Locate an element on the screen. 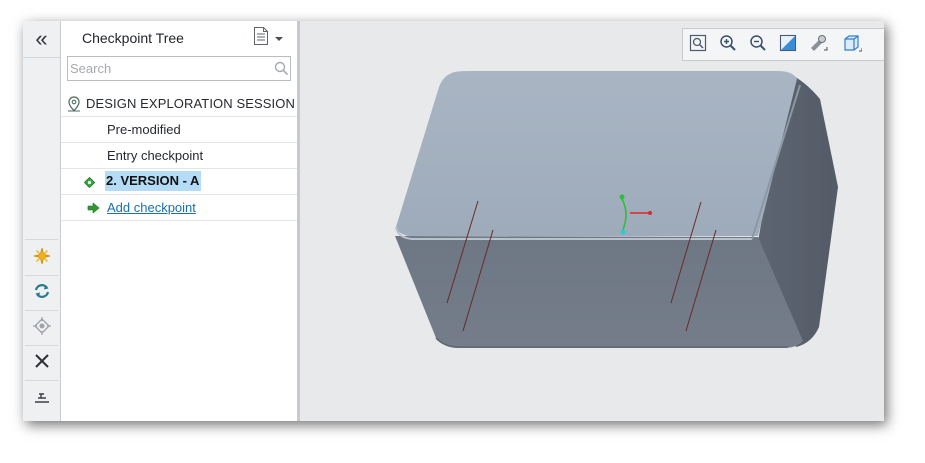 This screenshot has width=925, height=463. perspective-icon is located at coordinates (818, 45).